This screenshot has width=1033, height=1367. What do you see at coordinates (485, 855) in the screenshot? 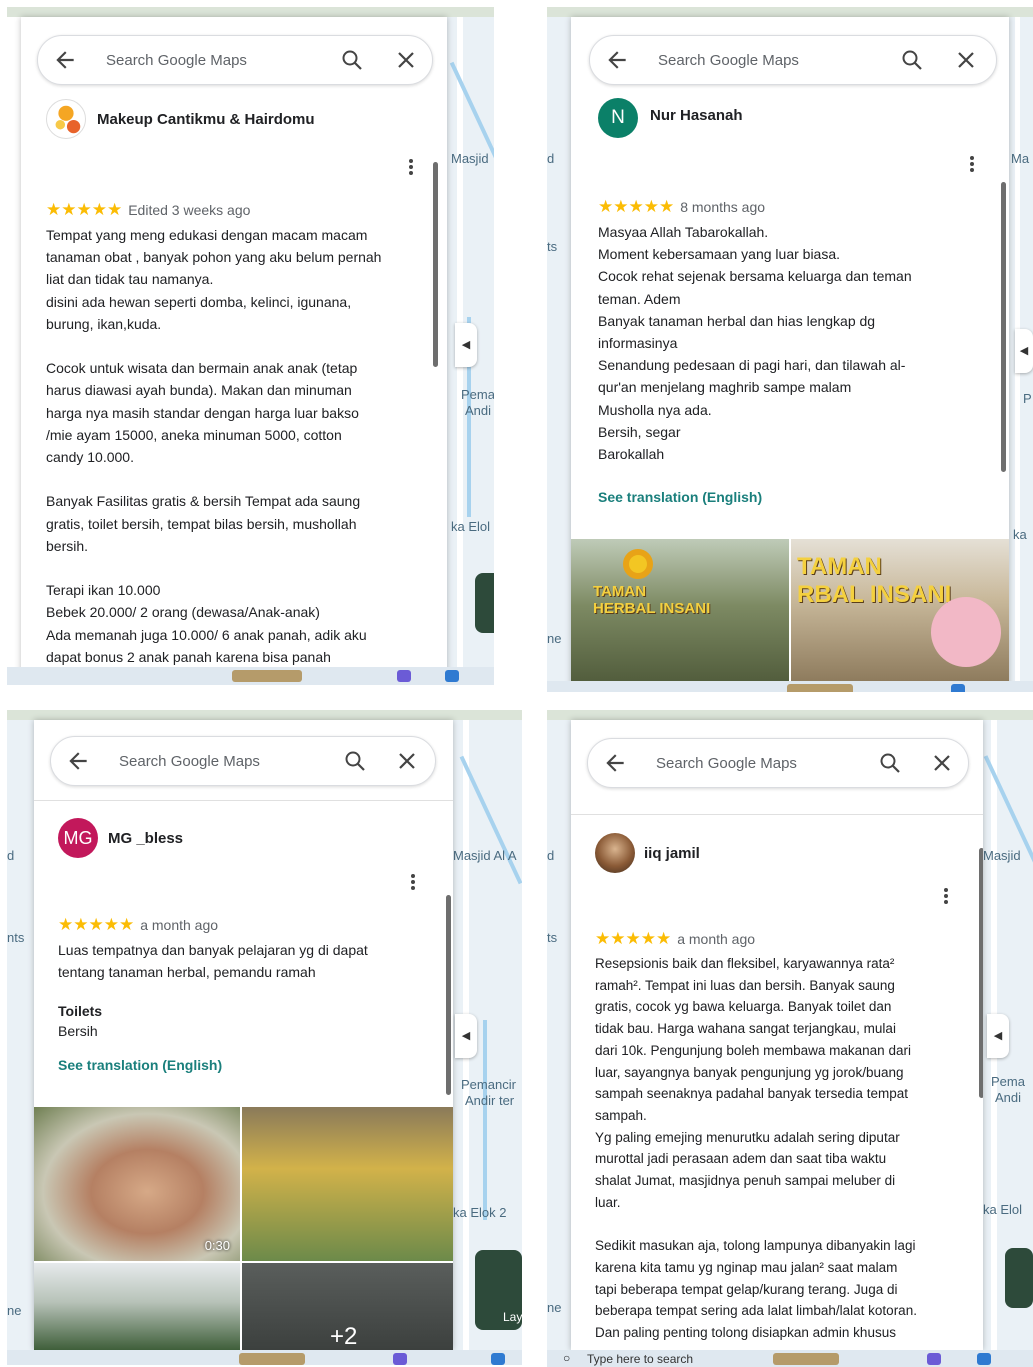
I see `map-label: Masjid Al A` at bounding box center [485, 855].